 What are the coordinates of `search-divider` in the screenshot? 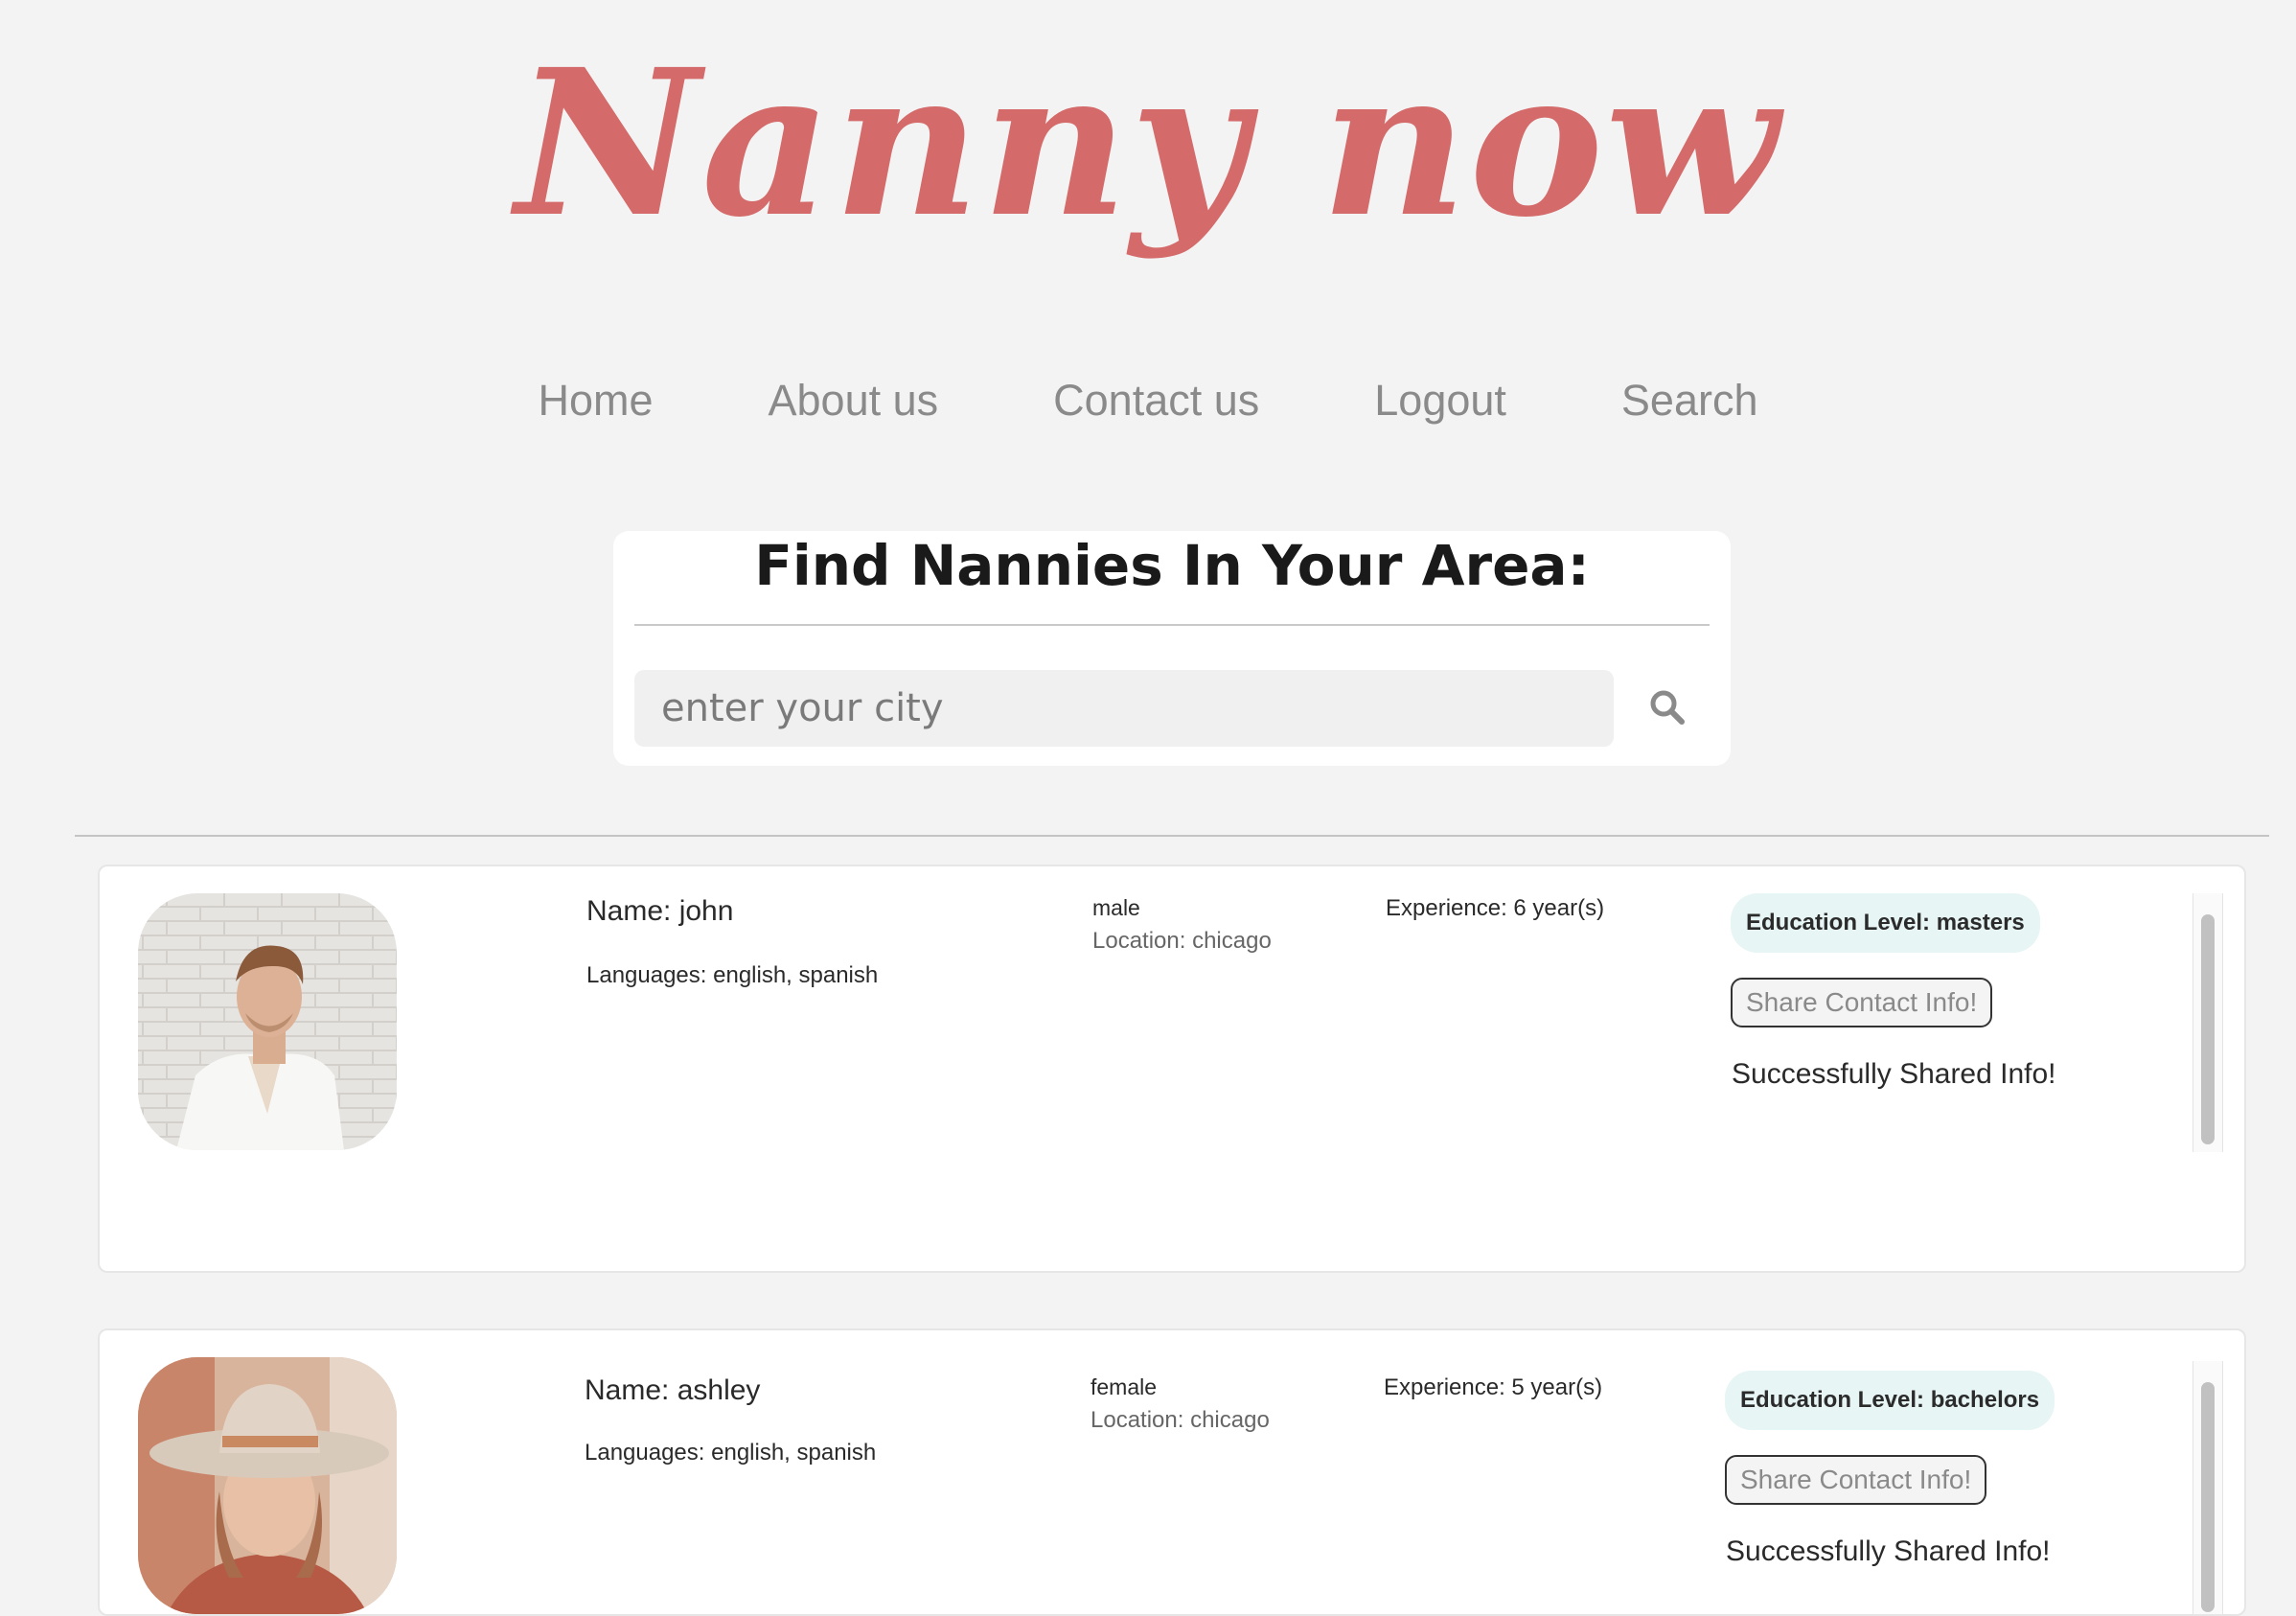 It's located at (1172, 625).